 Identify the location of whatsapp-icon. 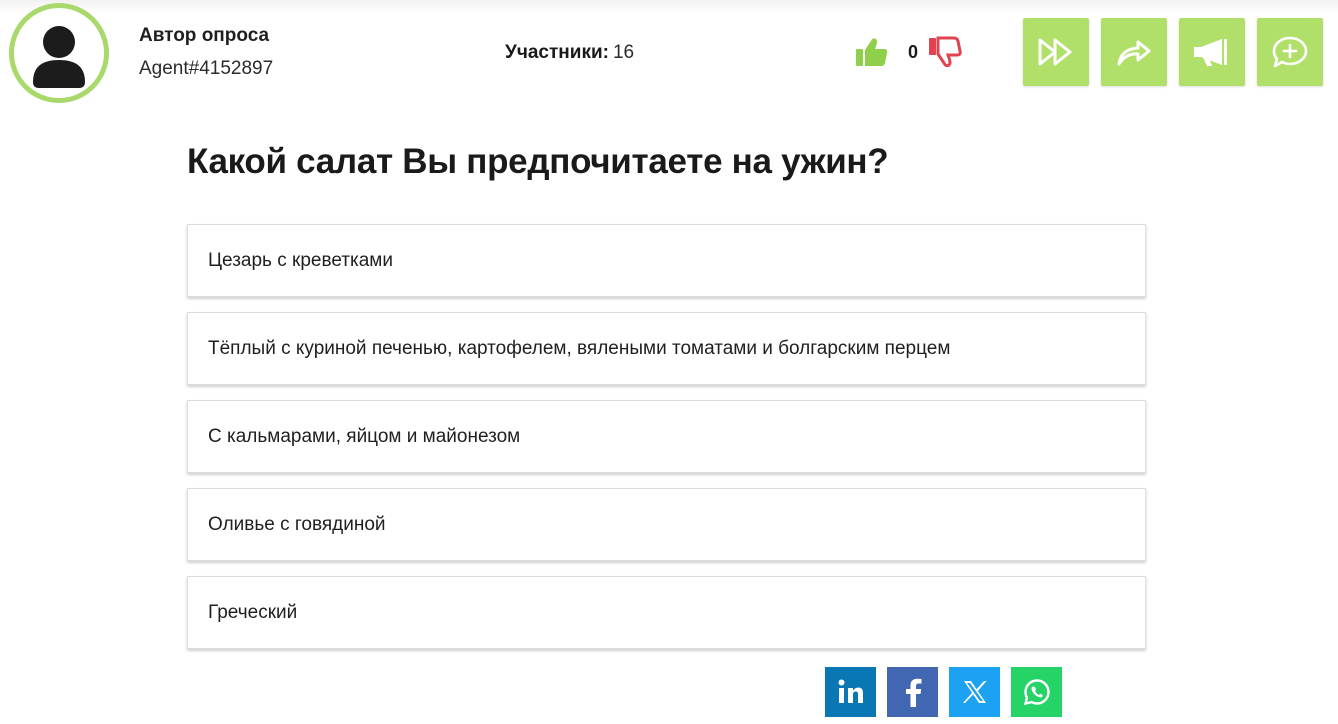
(1036, 692).